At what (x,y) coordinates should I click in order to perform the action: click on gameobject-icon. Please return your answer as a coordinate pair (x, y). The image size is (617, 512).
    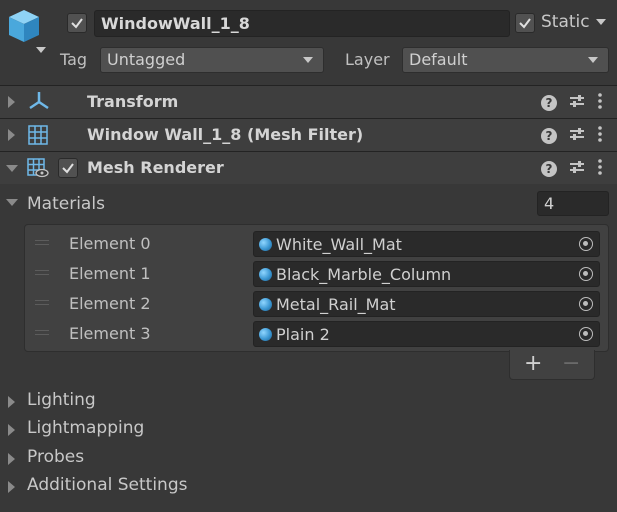
    Looking at the image, I should click on (28, 31).